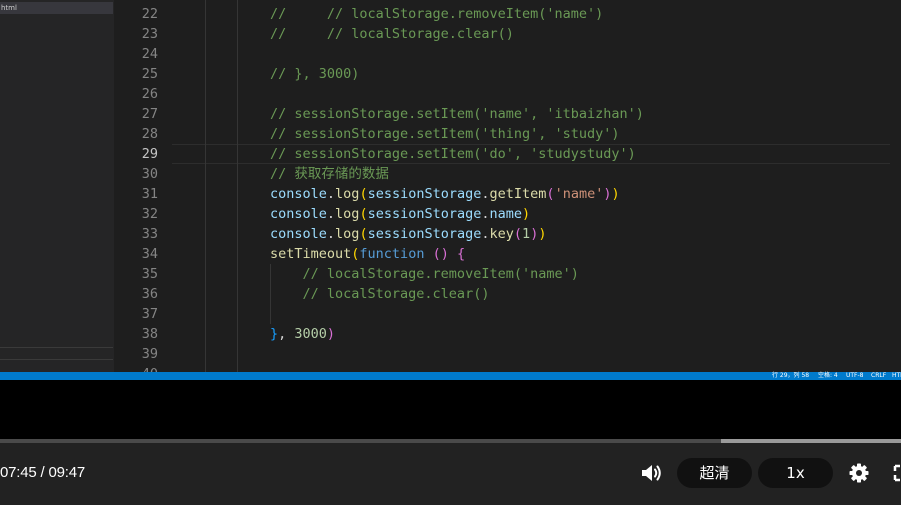 Image resolution: width=901 pixels, height=505 pixels. Describe the element at coordinates (859, 473) in the screenshot. I see `gear-icon` at that location.